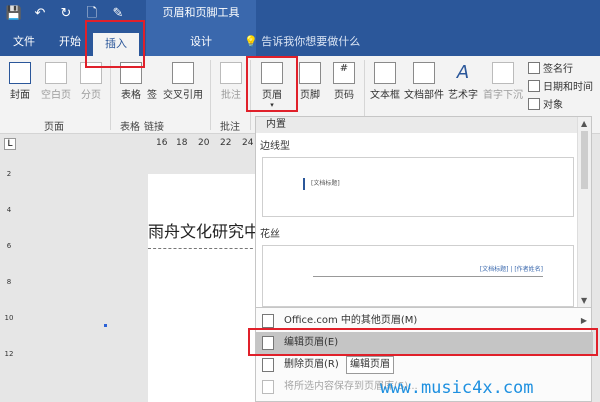 This screenshot has height=402, width=600. What do you see at coordinates (203, 248) in the screenshot?
I see `header-boundary-line` at bounding box center [203, 248].